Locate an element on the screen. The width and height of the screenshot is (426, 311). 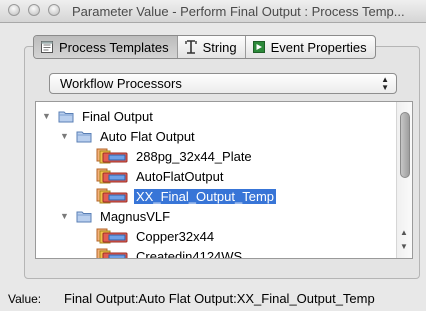
value-label: Value: is located at coordinates (25, 299).